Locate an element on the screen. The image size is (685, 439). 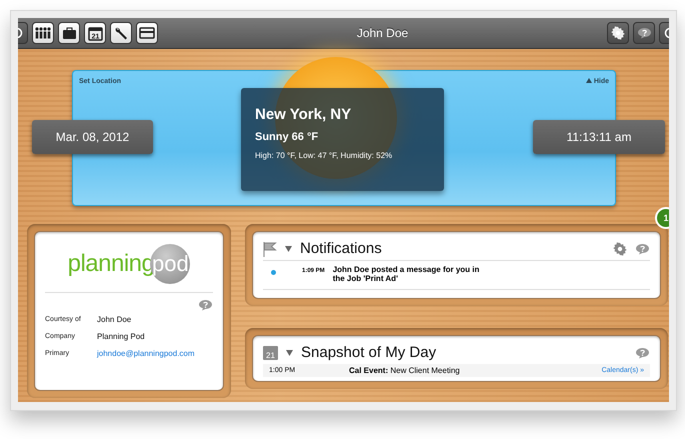
user-name: John Doe is located at coordinates (382, 33).